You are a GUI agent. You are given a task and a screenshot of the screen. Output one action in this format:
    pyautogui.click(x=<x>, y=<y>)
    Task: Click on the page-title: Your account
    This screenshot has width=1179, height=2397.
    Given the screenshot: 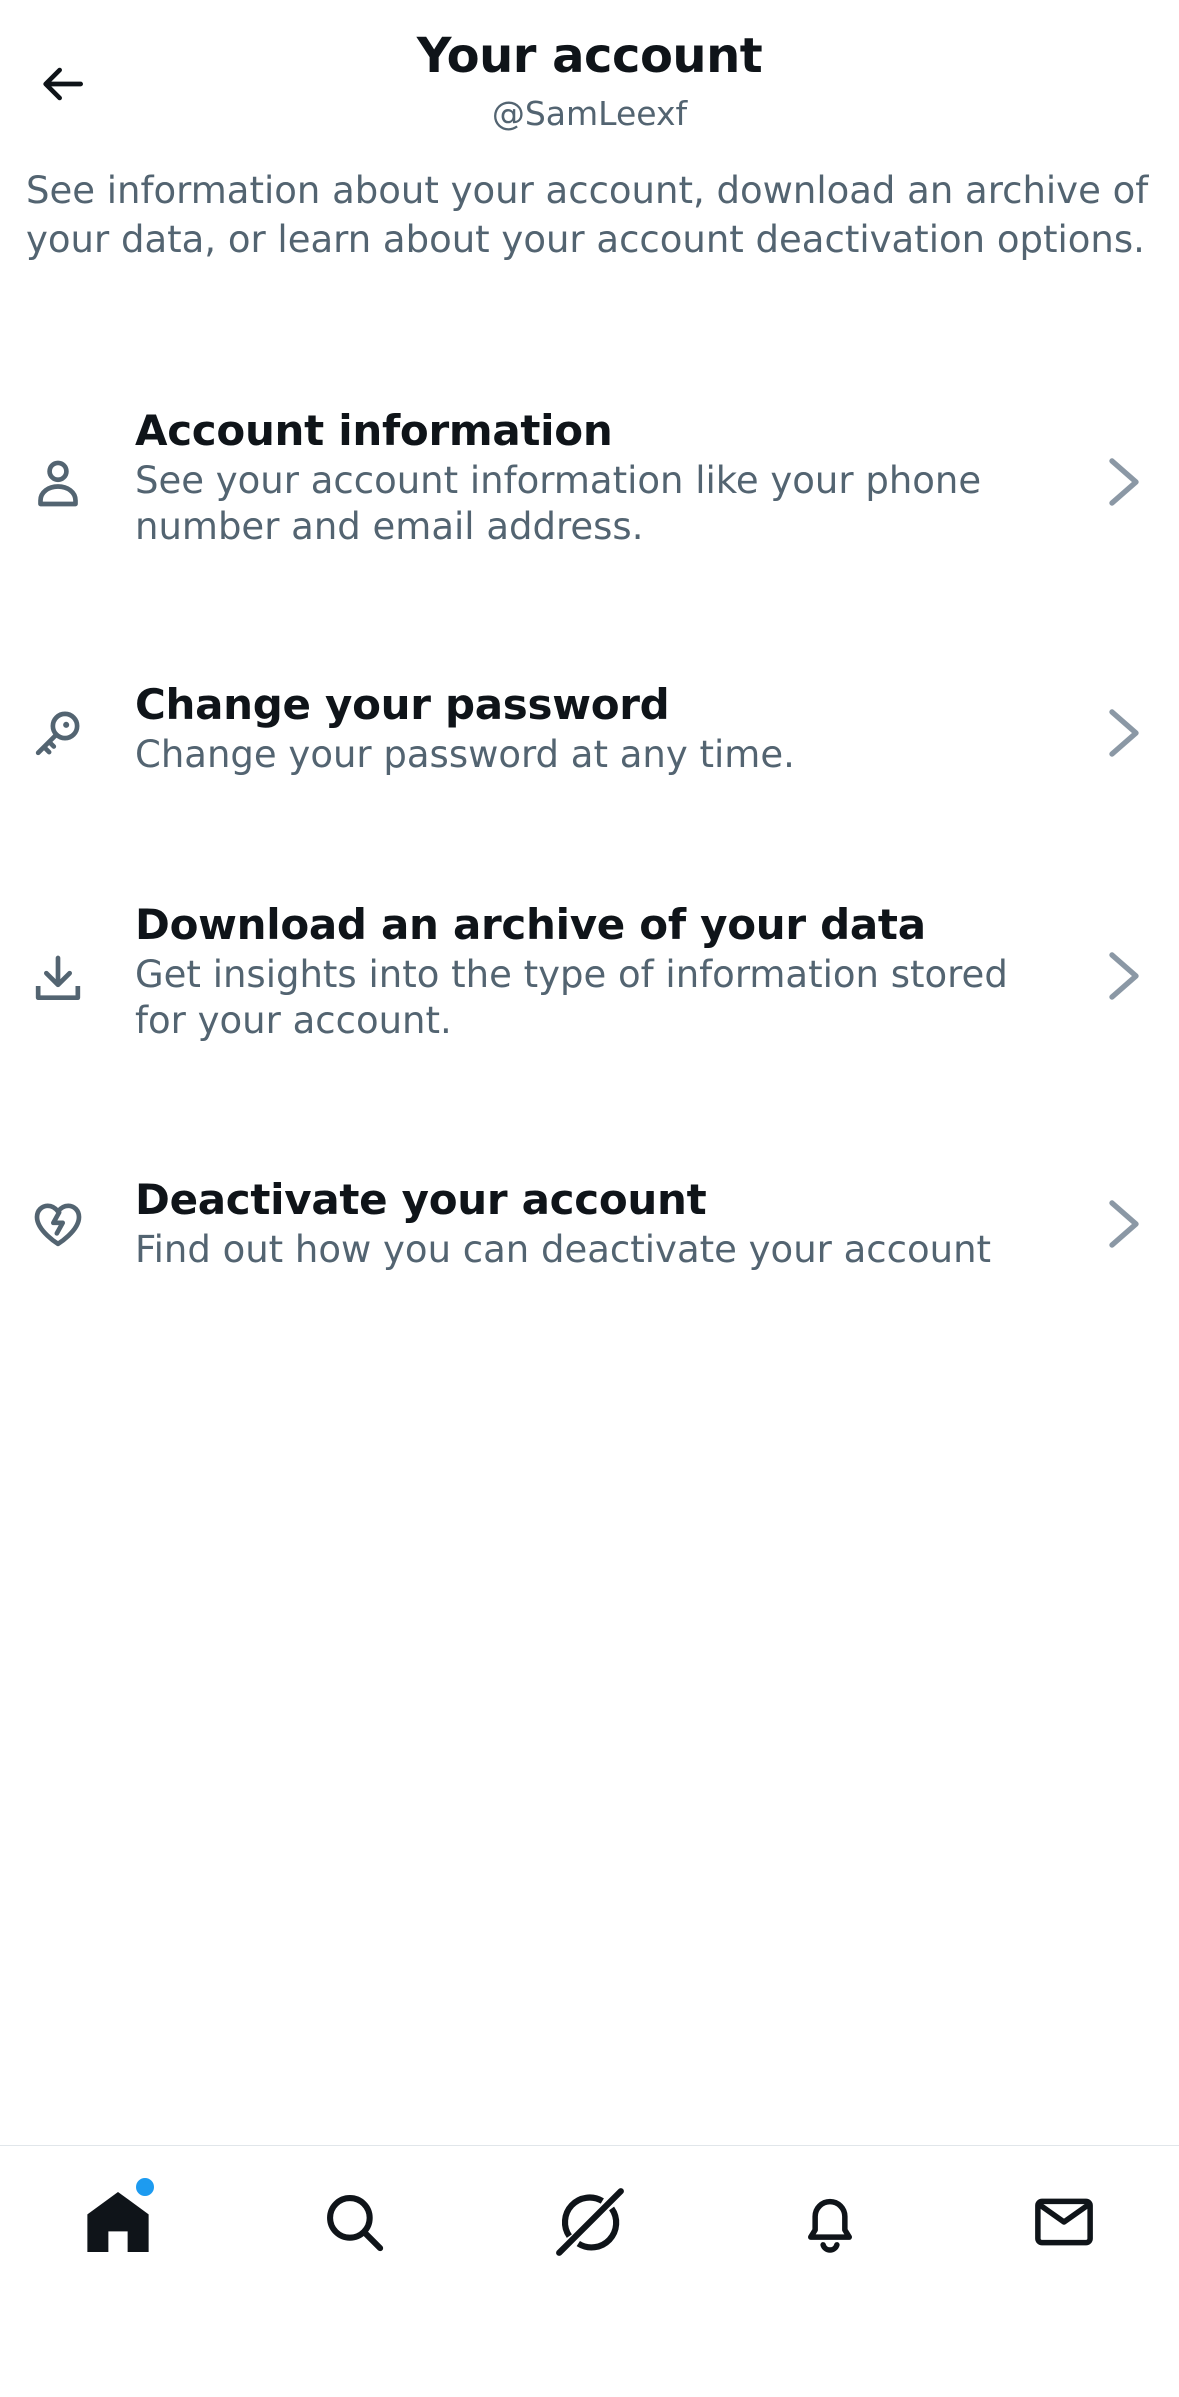 What is the action you would take?
    pyautogui.click(x=589, y=56)
    